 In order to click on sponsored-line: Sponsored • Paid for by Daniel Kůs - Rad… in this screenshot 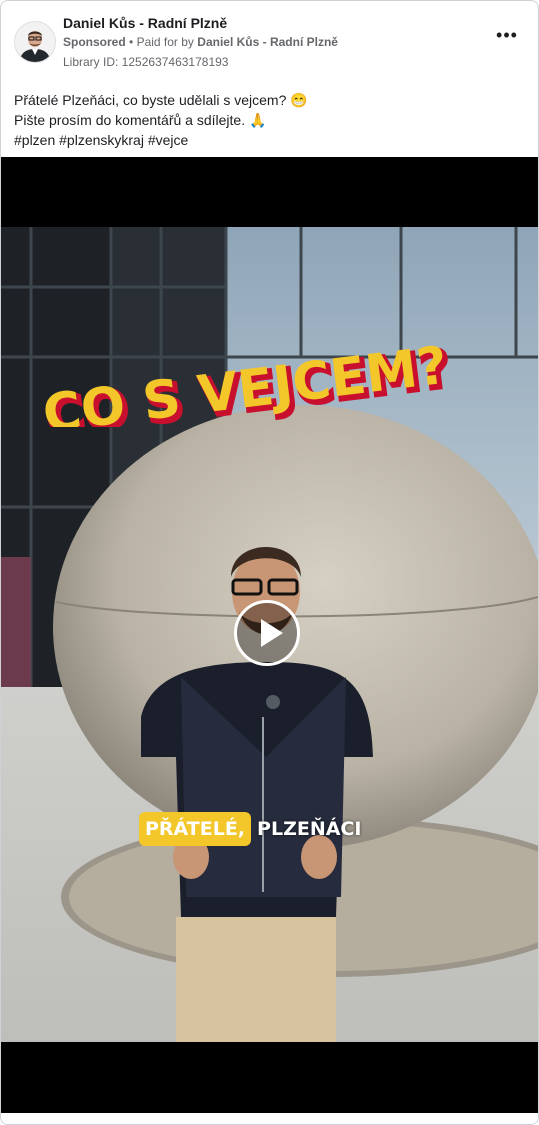, I will do `click(200, 42)`.